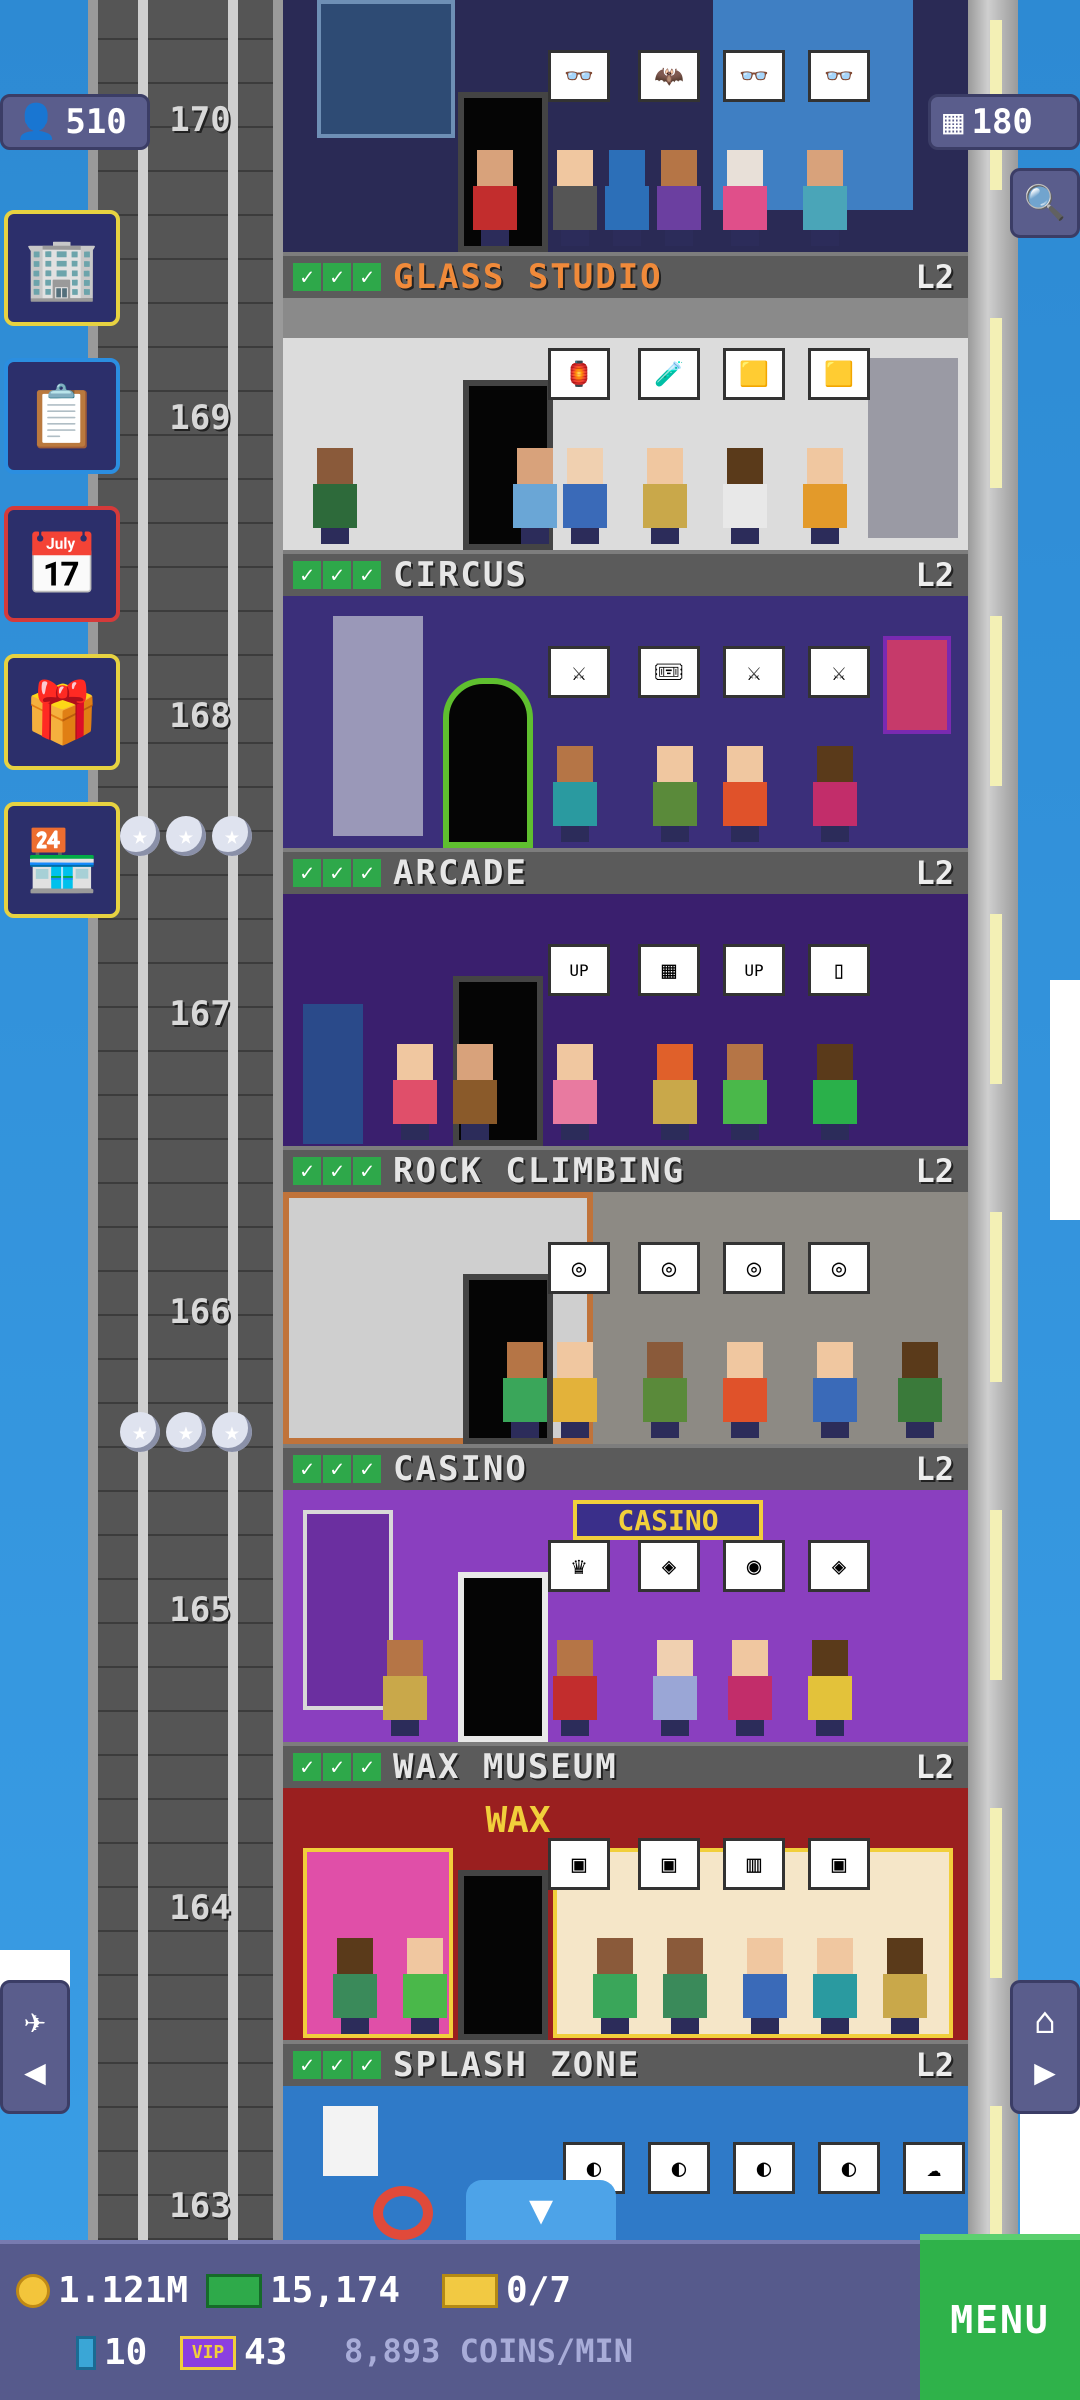 Image resolution: width=1080 pixels, height=2400 pixels. I want to click on speech-bubble: 🧪, so click(669, 374).